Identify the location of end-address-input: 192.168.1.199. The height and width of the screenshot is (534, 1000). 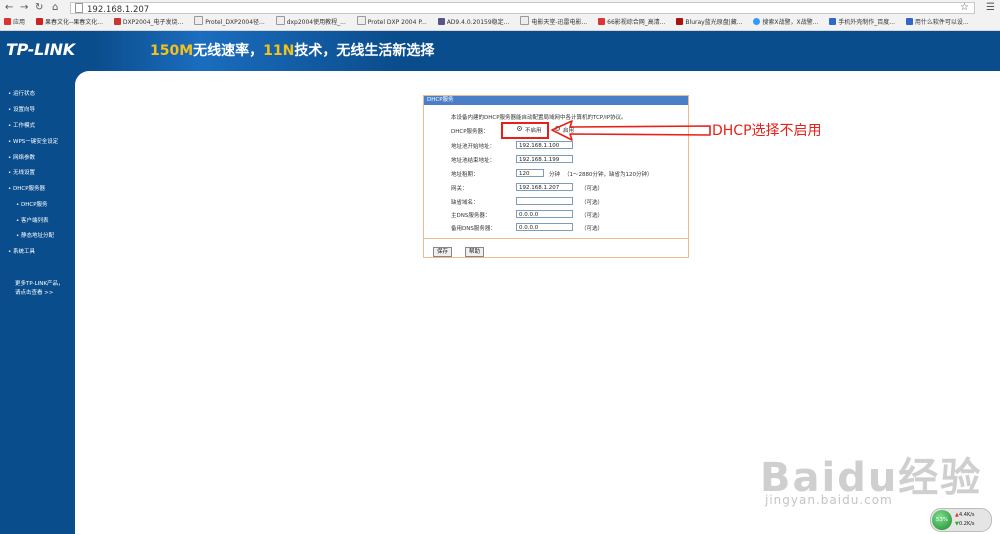
(544, 159).